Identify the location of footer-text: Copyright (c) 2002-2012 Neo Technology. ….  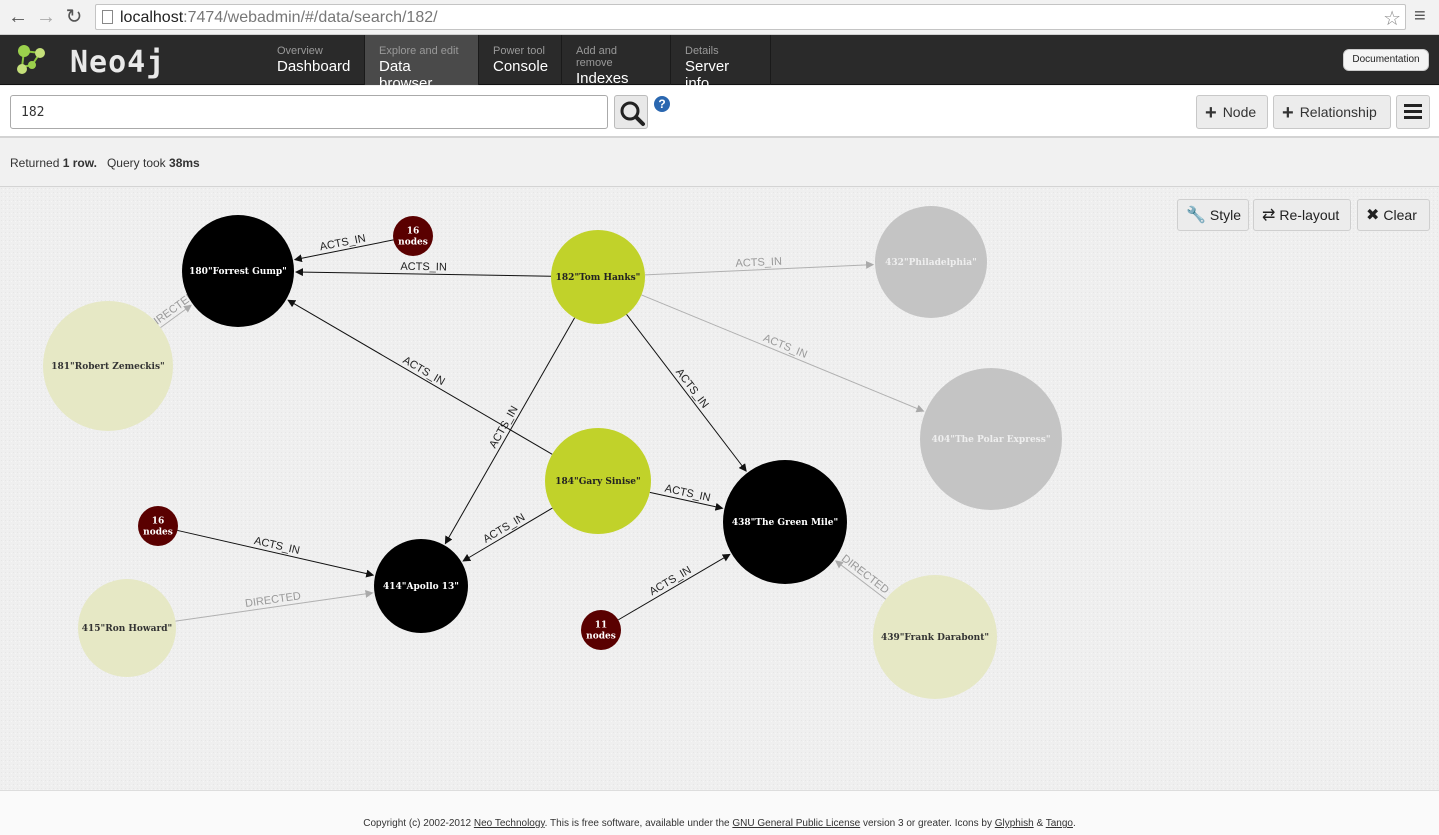
(719, 823).